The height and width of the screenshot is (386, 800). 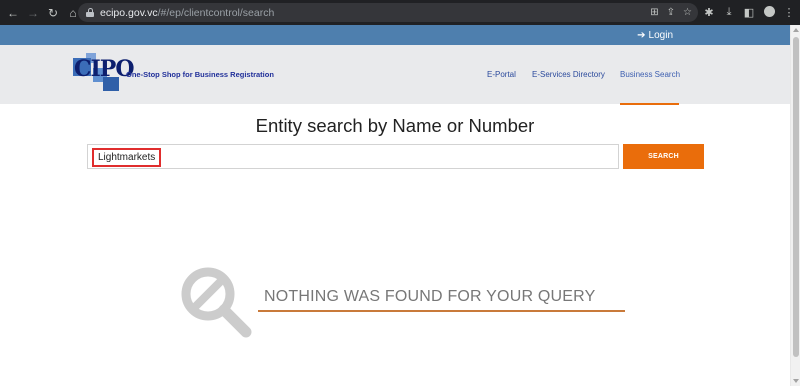 I want to click on side-panel-icon: ◧, so click(x=749, y=12).